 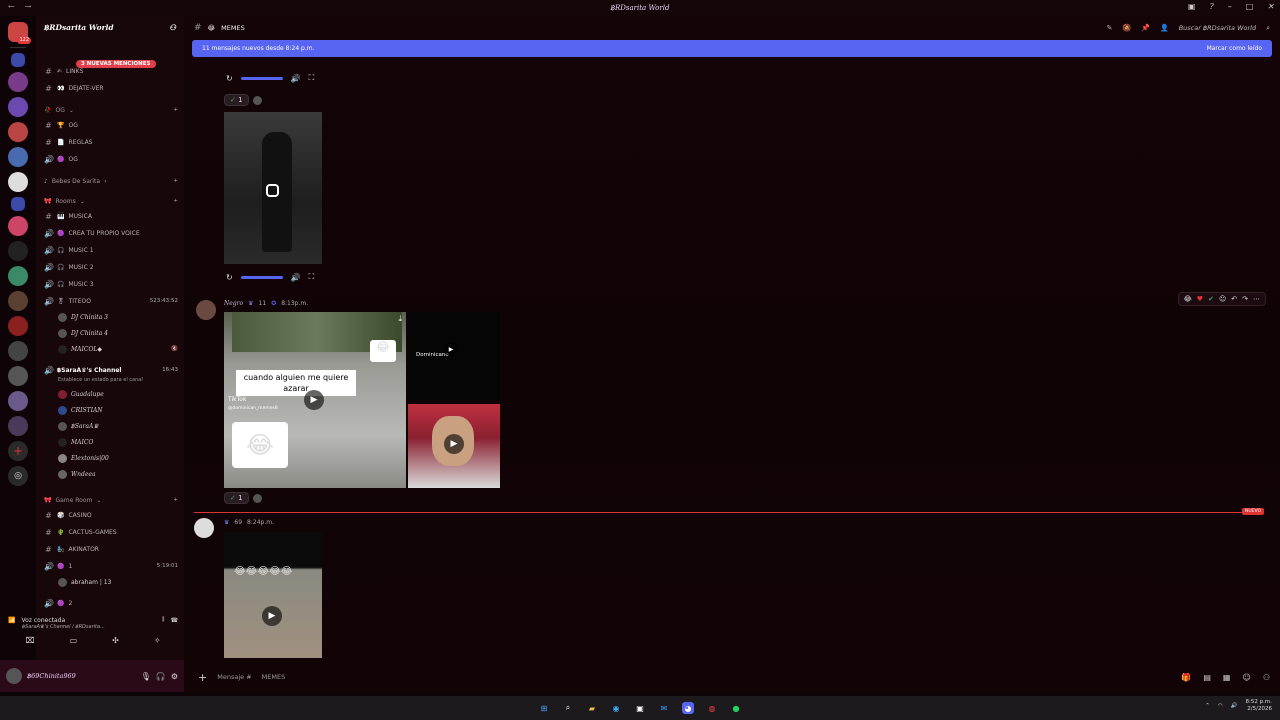 I want to click on clock: 8:52 p.m. 2/5/2026, so click(x=1259, y=706).